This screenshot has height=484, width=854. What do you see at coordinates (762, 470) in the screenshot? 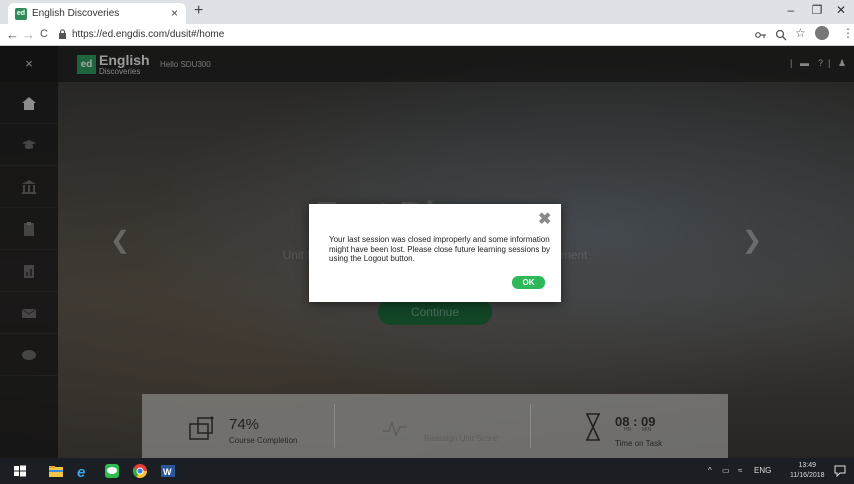
I see `tray-language: ENG` at bounding box center [762, 470].